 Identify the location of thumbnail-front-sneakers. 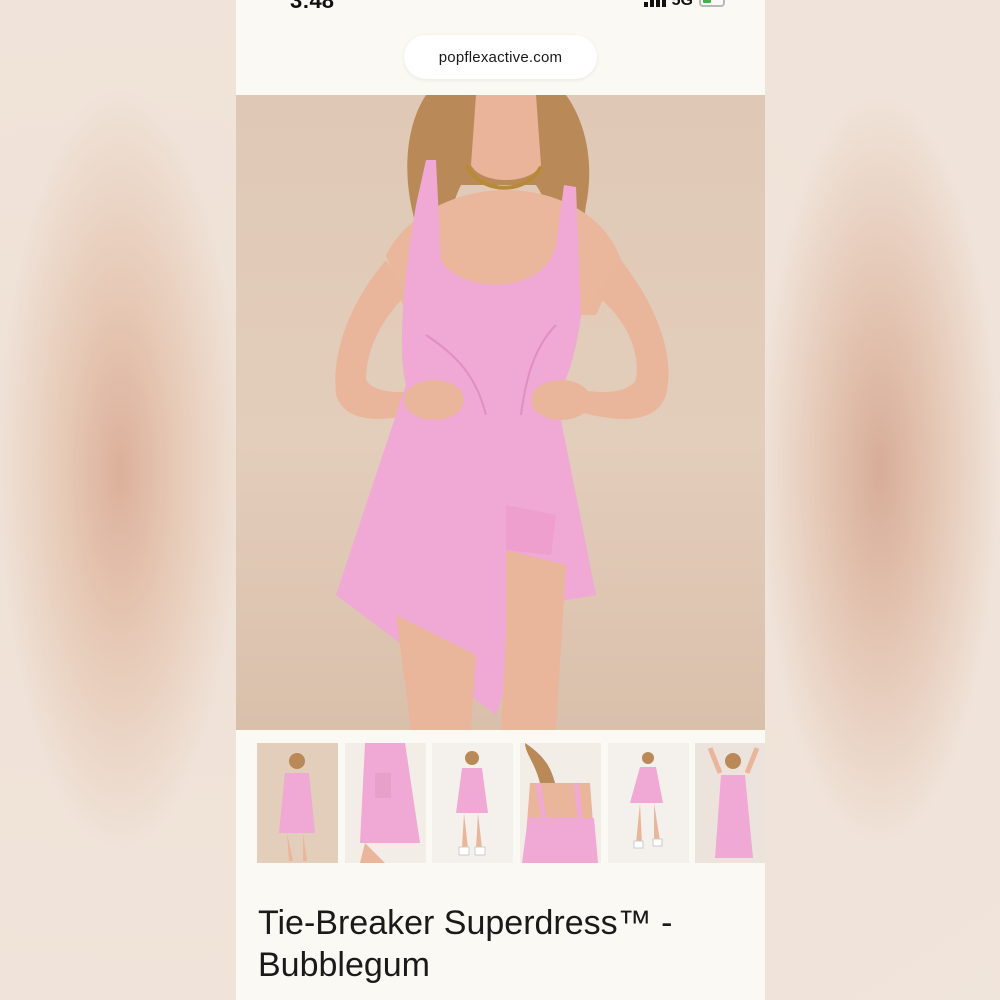
(472, 803).